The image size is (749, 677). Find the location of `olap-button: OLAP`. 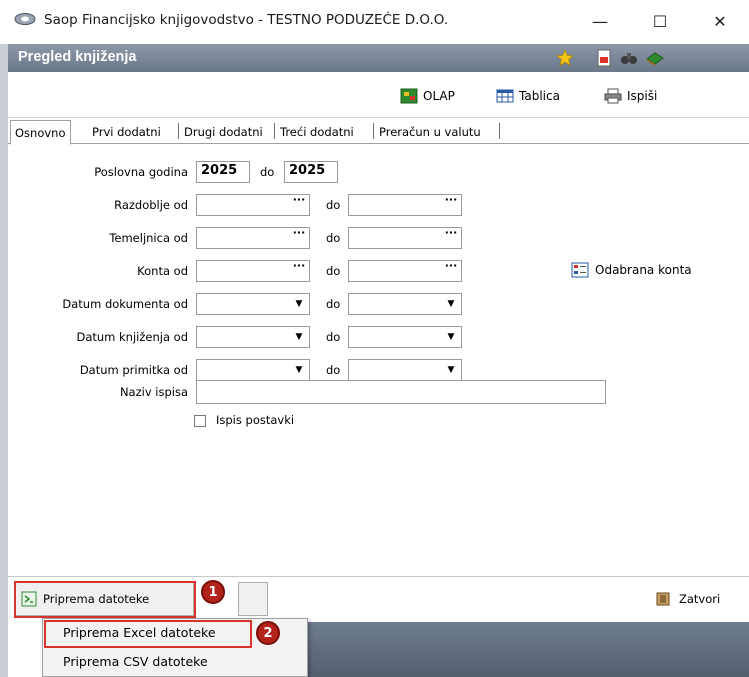

olap-button: OLAP is located at coordinates (427, 96).